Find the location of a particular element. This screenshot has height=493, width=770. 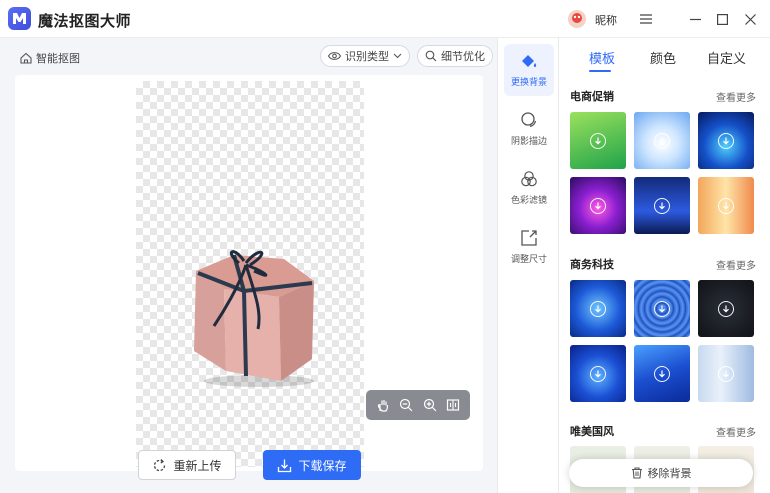

title-bar: 魔法抠图大师 昵称 is located at coordinates (385, 19).